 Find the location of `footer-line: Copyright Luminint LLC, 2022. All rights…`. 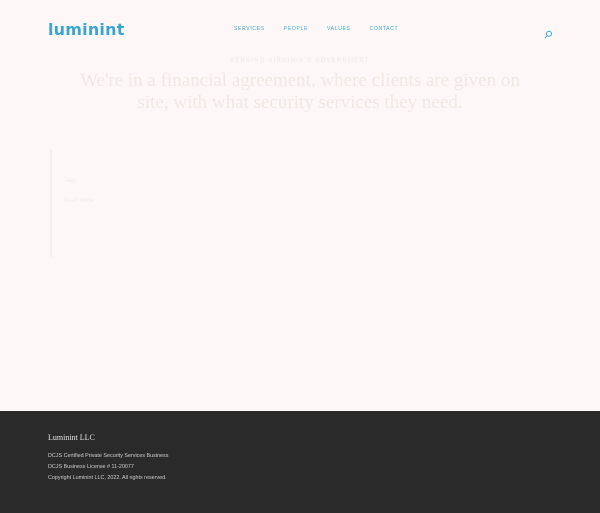

footer-line: Copyright Luminint LLC, 2022. All rights… is located at coordinates (107, 478).